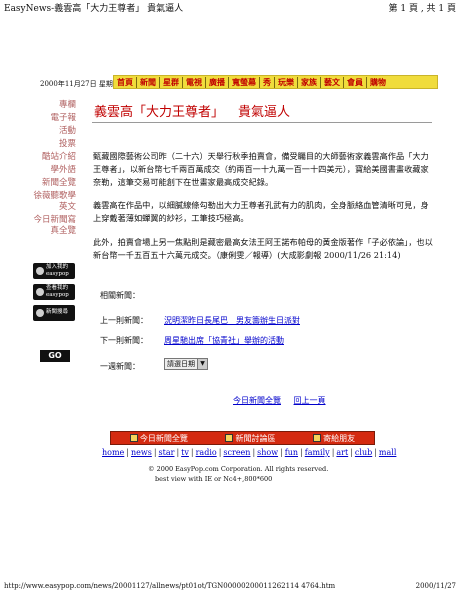  What do you see at coordinates (317, 452) in the screenshot?
I see `footer-link-family: family` at bounding box center [317, 452].